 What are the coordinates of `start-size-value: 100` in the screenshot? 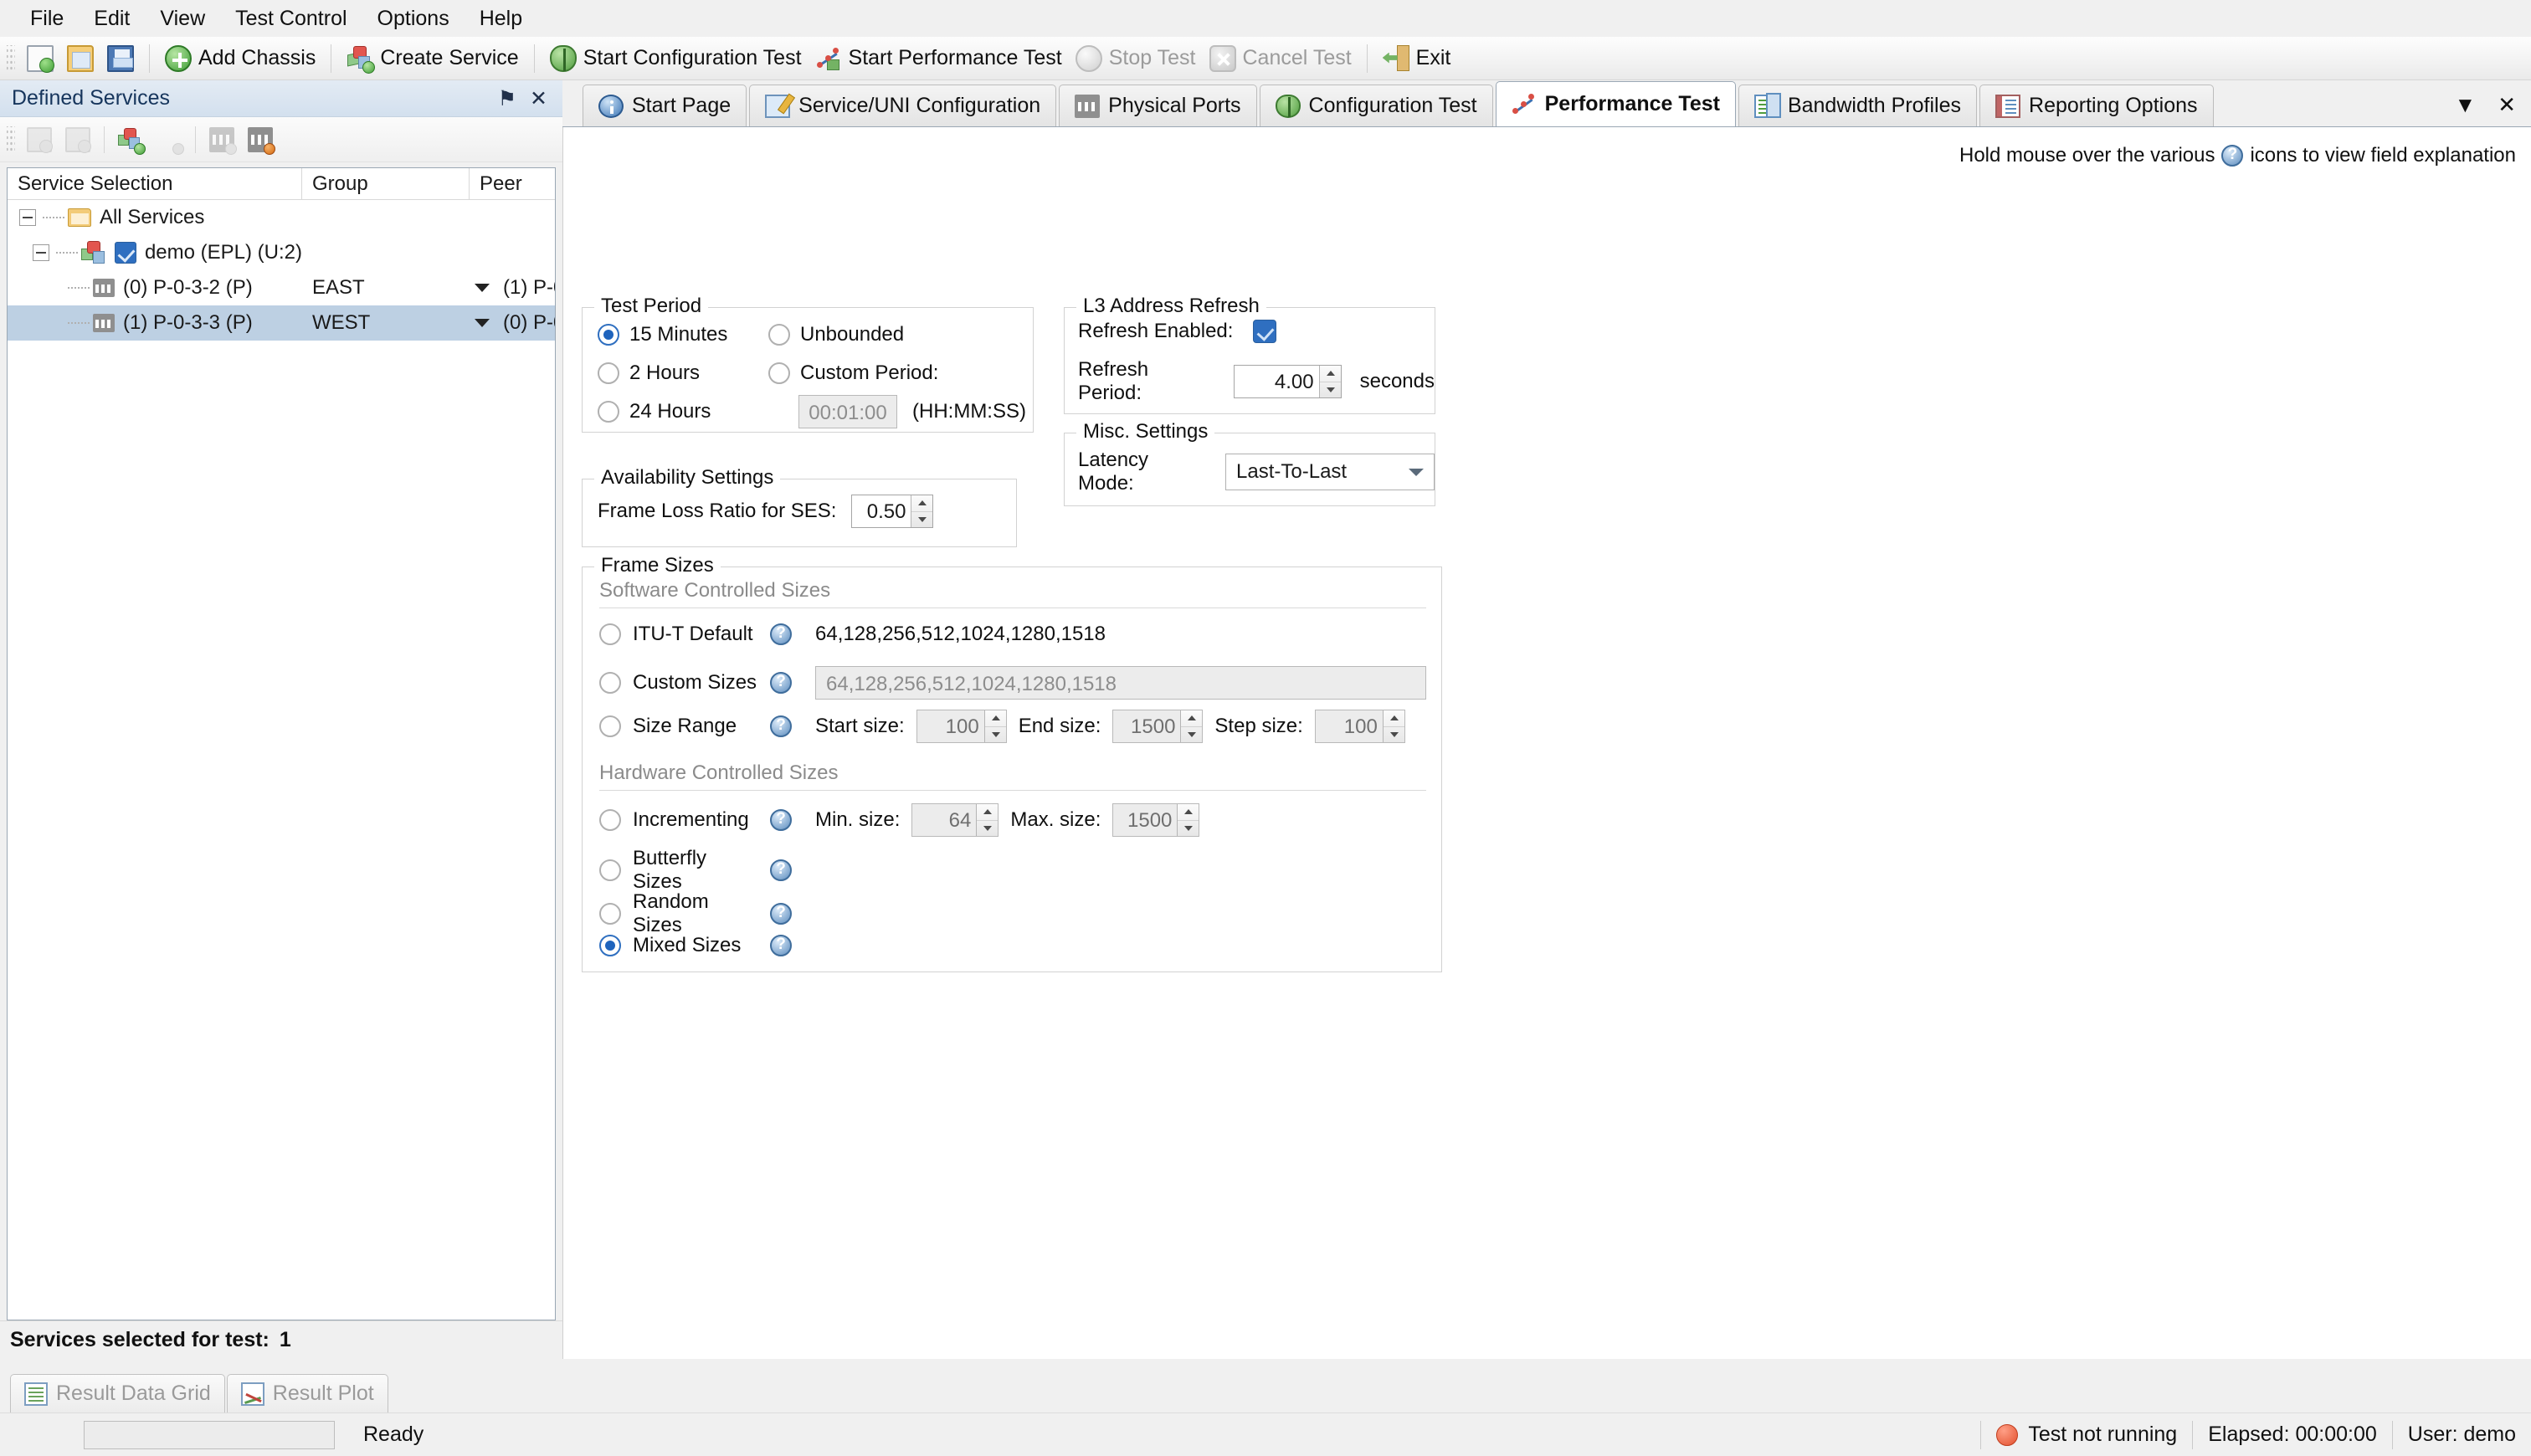 It's located at (950, 726).